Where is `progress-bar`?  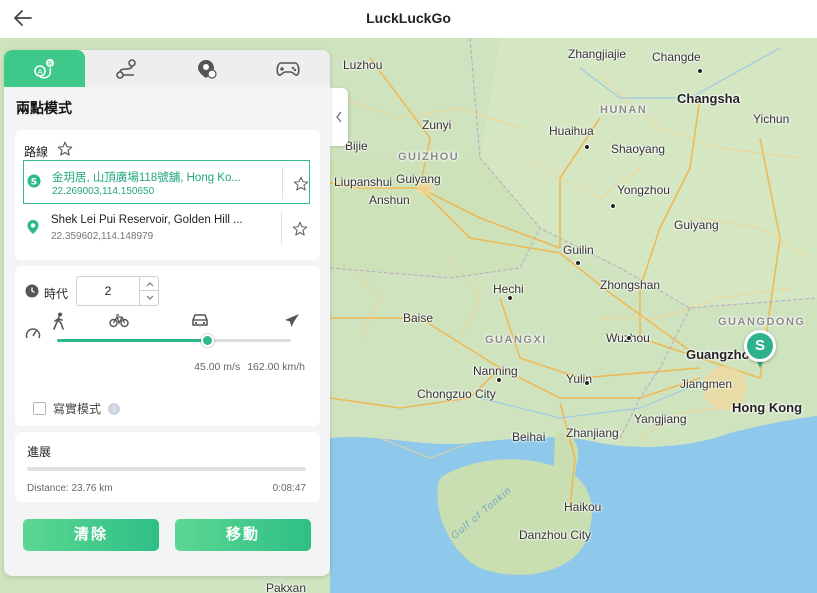 progress-bar is located at coordinates (166, 469).